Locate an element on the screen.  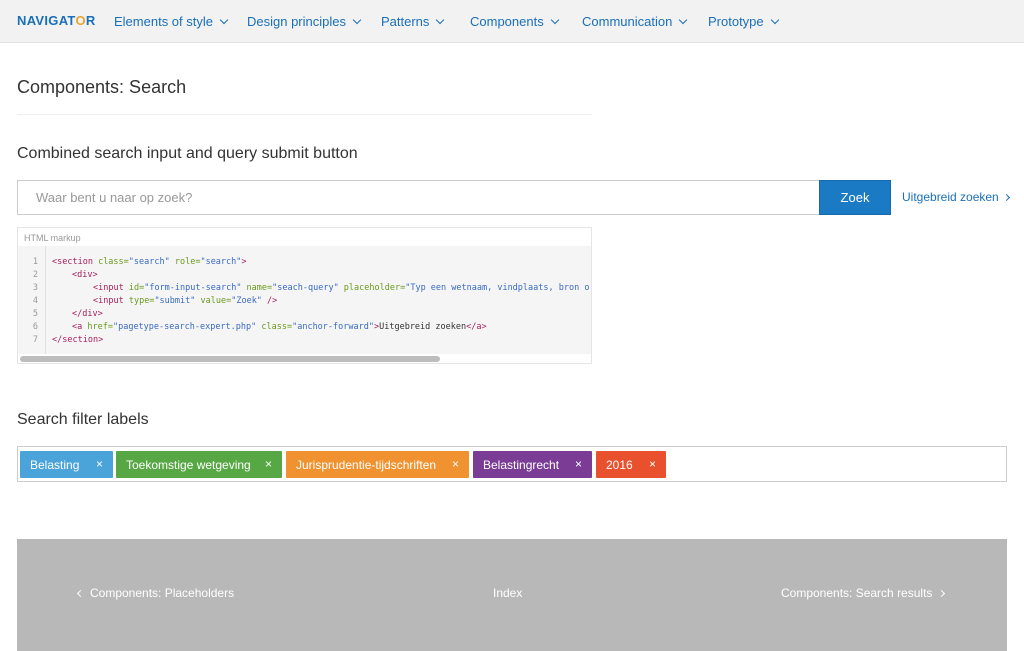
filter-chip-belasting: Belasting × is located at coordinates (66, 464).